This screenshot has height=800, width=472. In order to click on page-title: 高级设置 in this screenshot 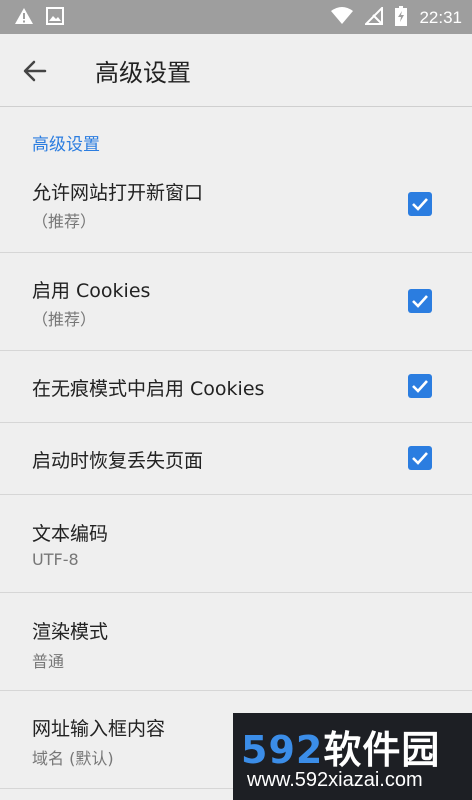, I will do `click(143, 73)`.